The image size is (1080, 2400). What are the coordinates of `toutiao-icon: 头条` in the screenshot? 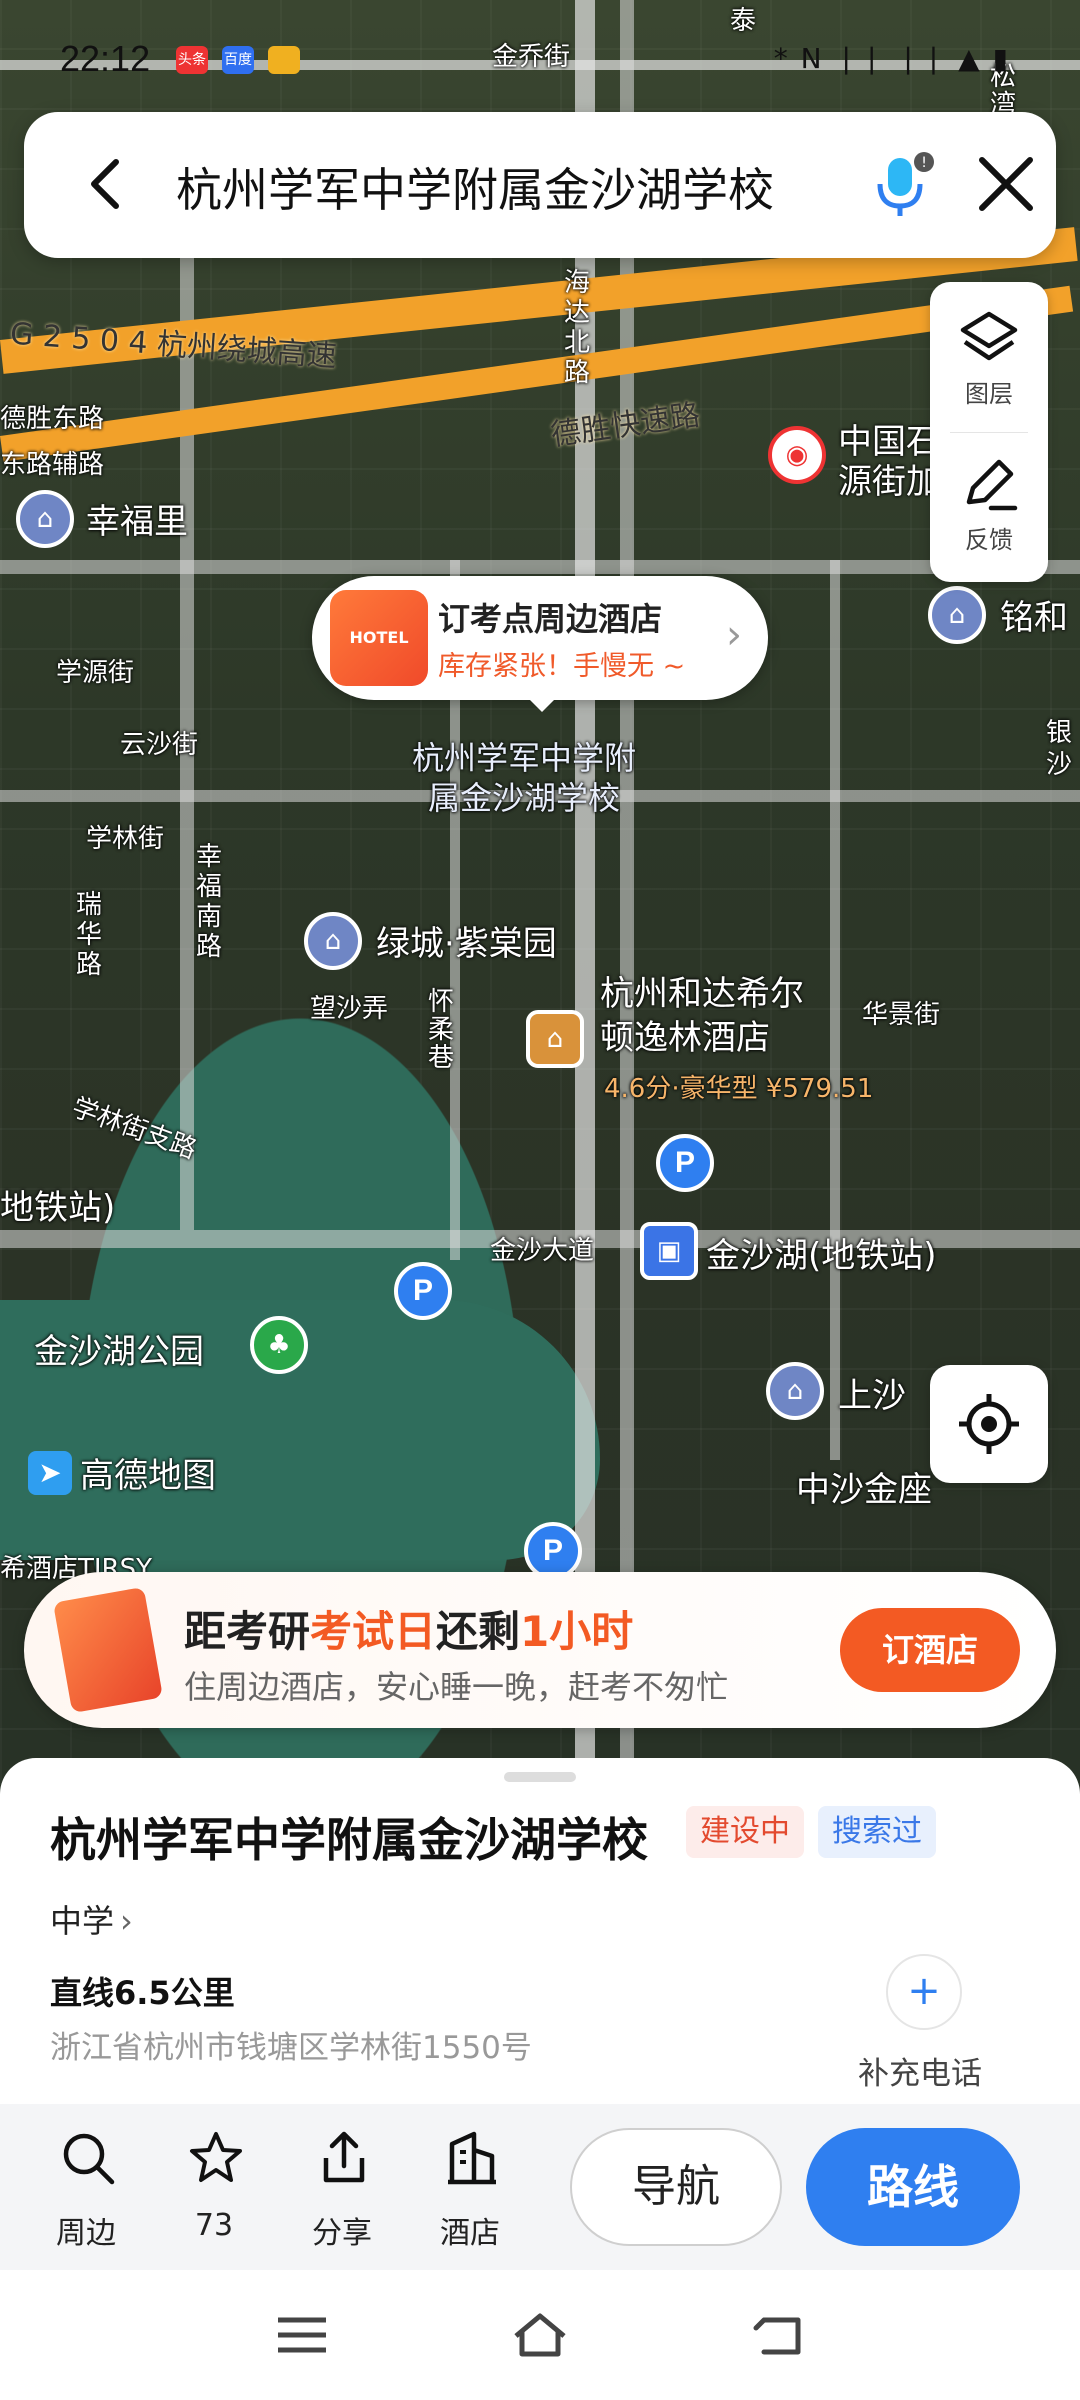 It's located at (192, 60).